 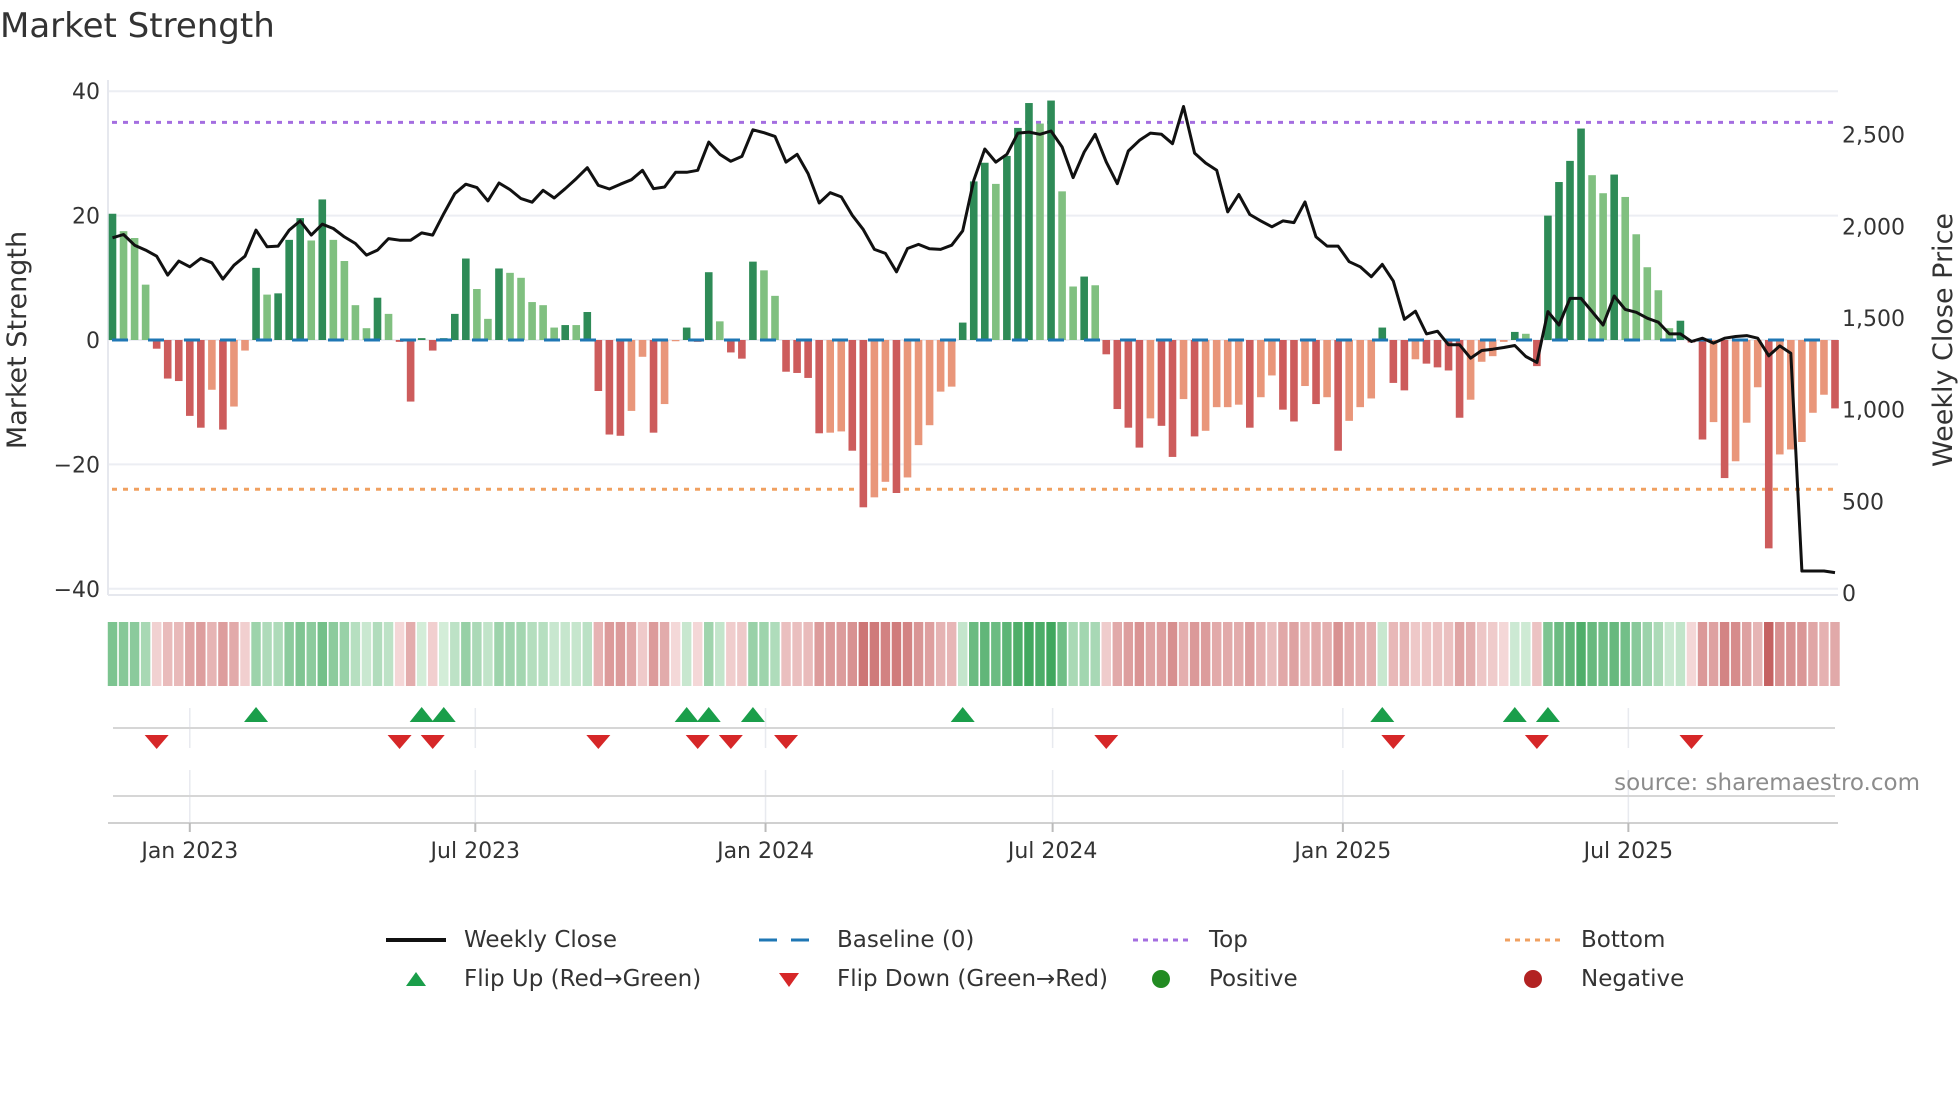 What do you see at coordinates (540, 940) in the screenshot?
I see `legend-label: Weekly Close` at bounding box center [540, 940].